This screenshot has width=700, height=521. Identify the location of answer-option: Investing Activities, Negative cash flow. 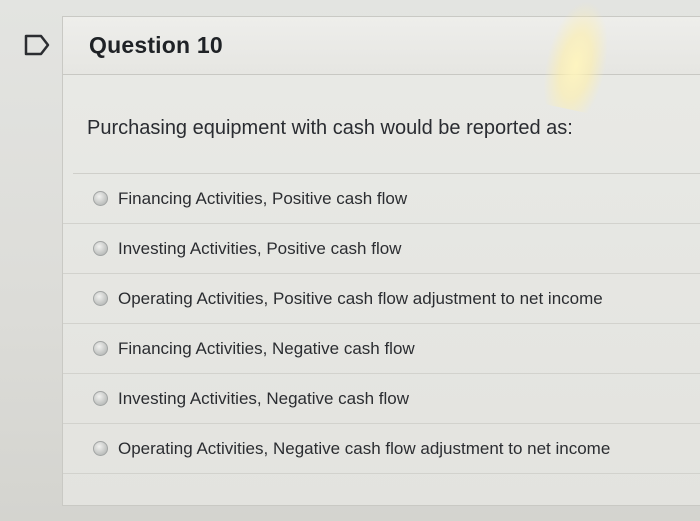
(381, 399).